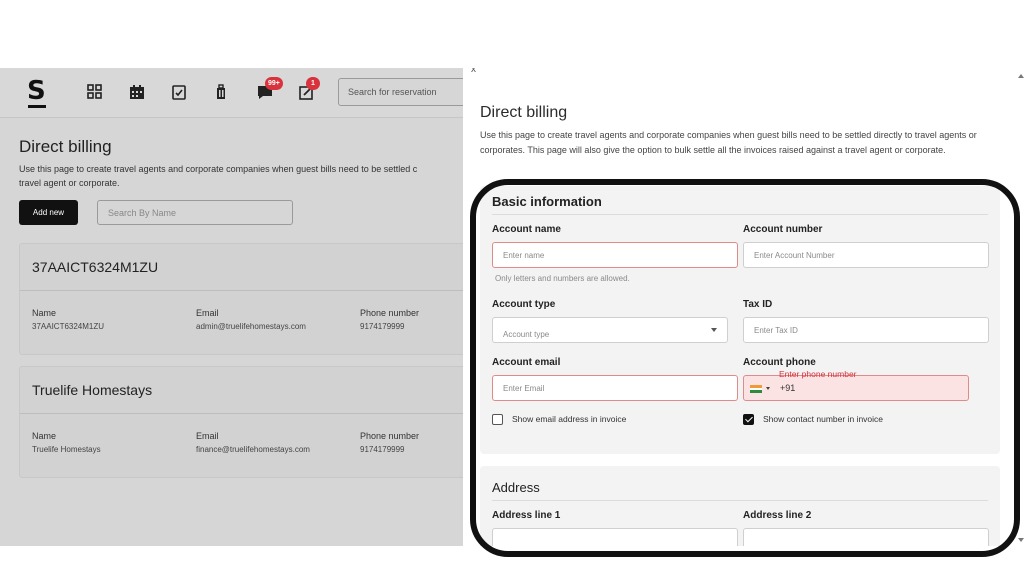 This screenshot has height=576, width=1024. I want to click on search-reservation-input: Search for reservation, so click(400, 92).